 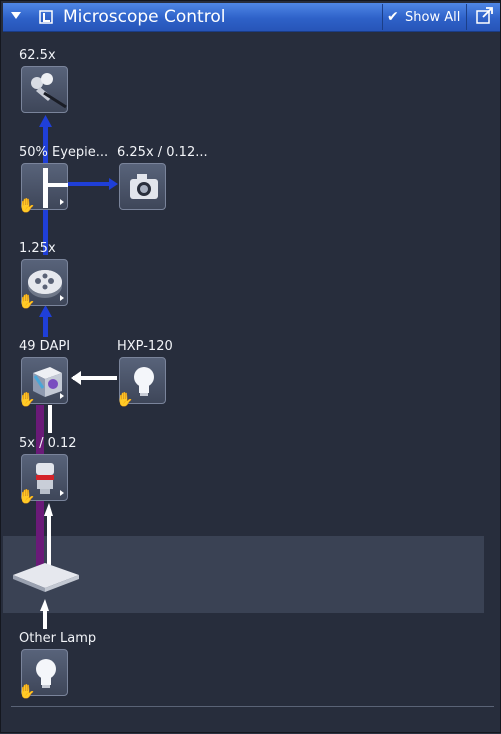 I want to click on reflector-label: 49 DAPI, so click(x=45, y=346).